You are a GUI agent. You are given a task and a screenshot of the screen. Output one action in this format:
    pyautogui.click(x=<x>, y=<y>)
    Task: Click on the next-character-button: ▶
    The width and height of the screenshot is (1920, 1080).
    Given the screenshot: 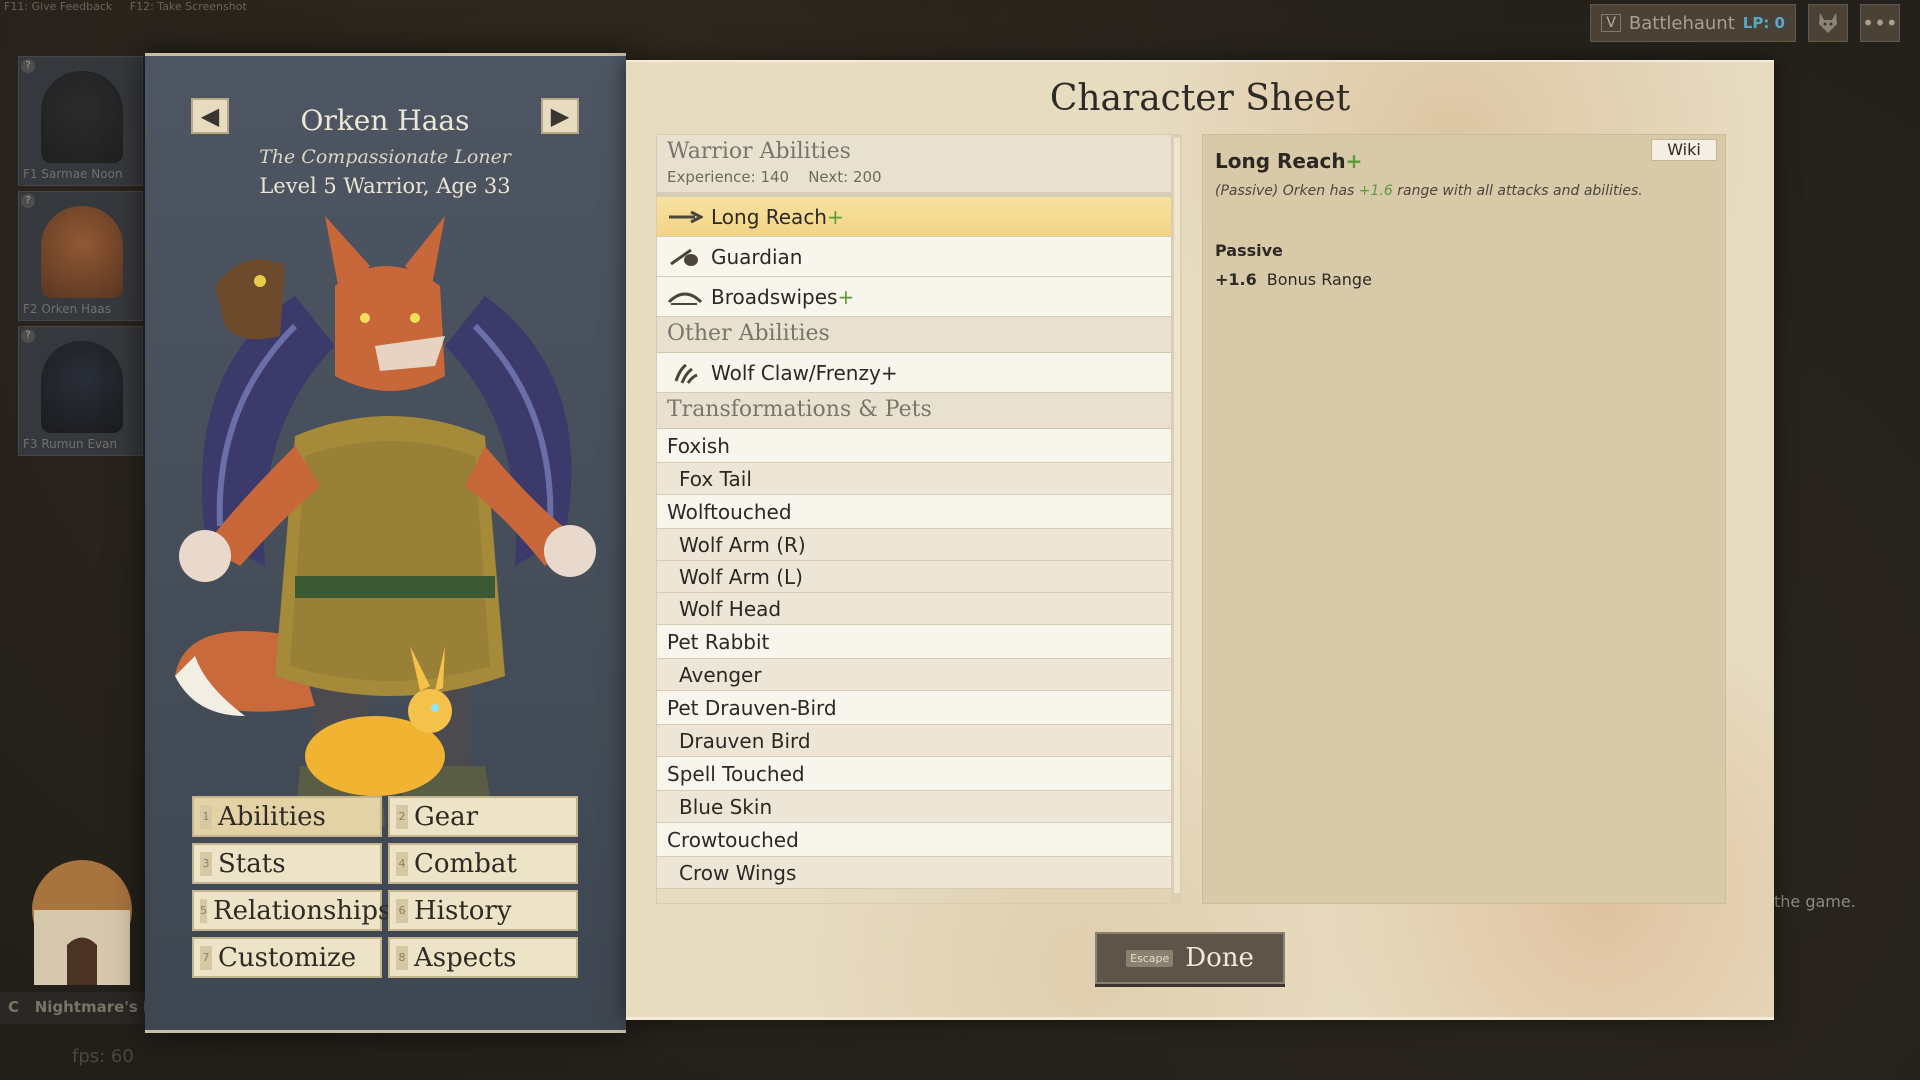 What is the action you would take?
    pyautogui.click(x=560, y=116)
    